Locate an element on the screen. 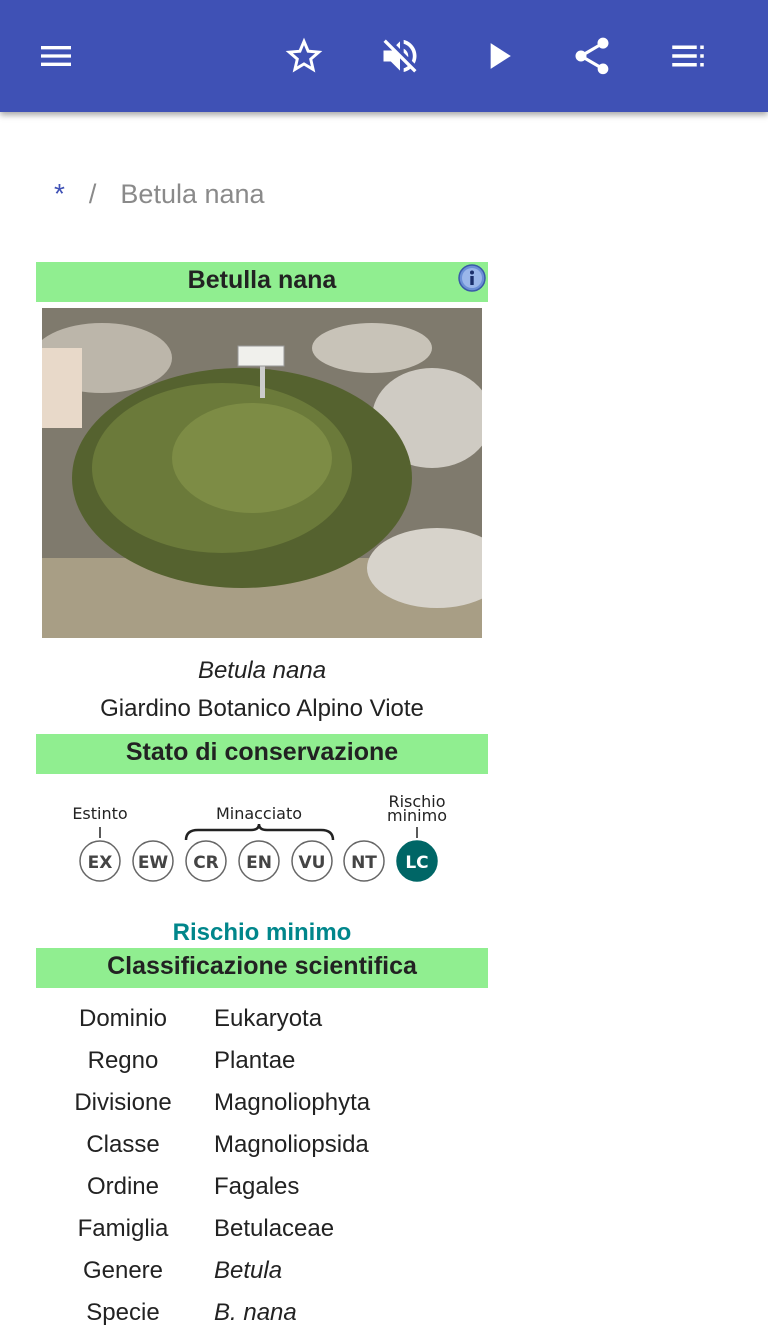  infobox-title: Betulla nana is located at coordinates (262, 280).